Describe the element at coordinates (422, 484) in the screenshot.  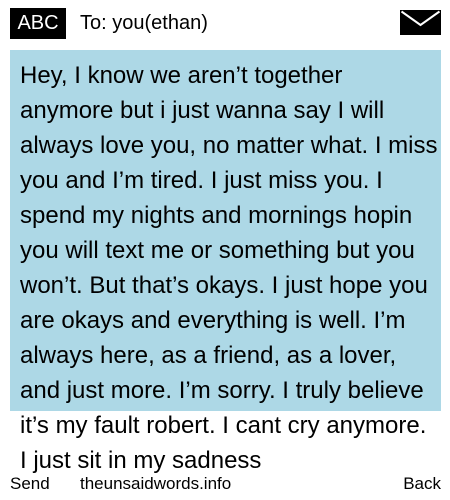
I see `back-softkey: Back` at that location.